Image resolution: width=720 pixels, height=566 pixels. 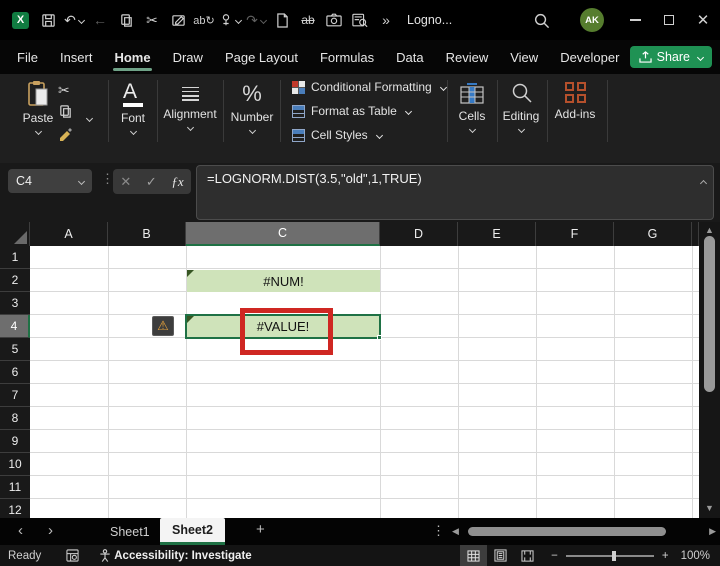 I want to click on column-header-D: D, so click(x=419, y=234).